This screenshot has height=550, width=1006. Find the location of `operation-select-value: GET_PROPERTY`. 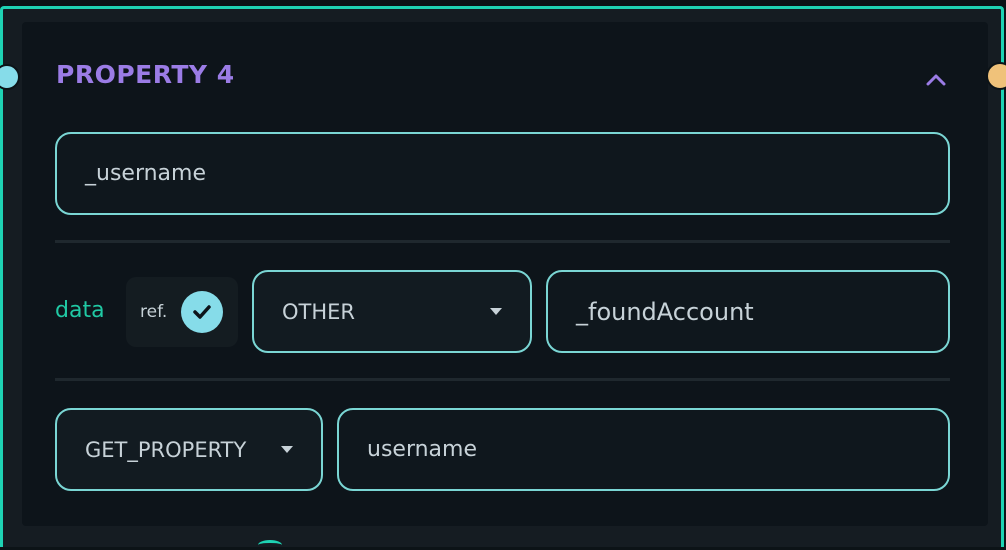

operation-select-value: GET_PROPERTY is located at coordinates (166, 449).